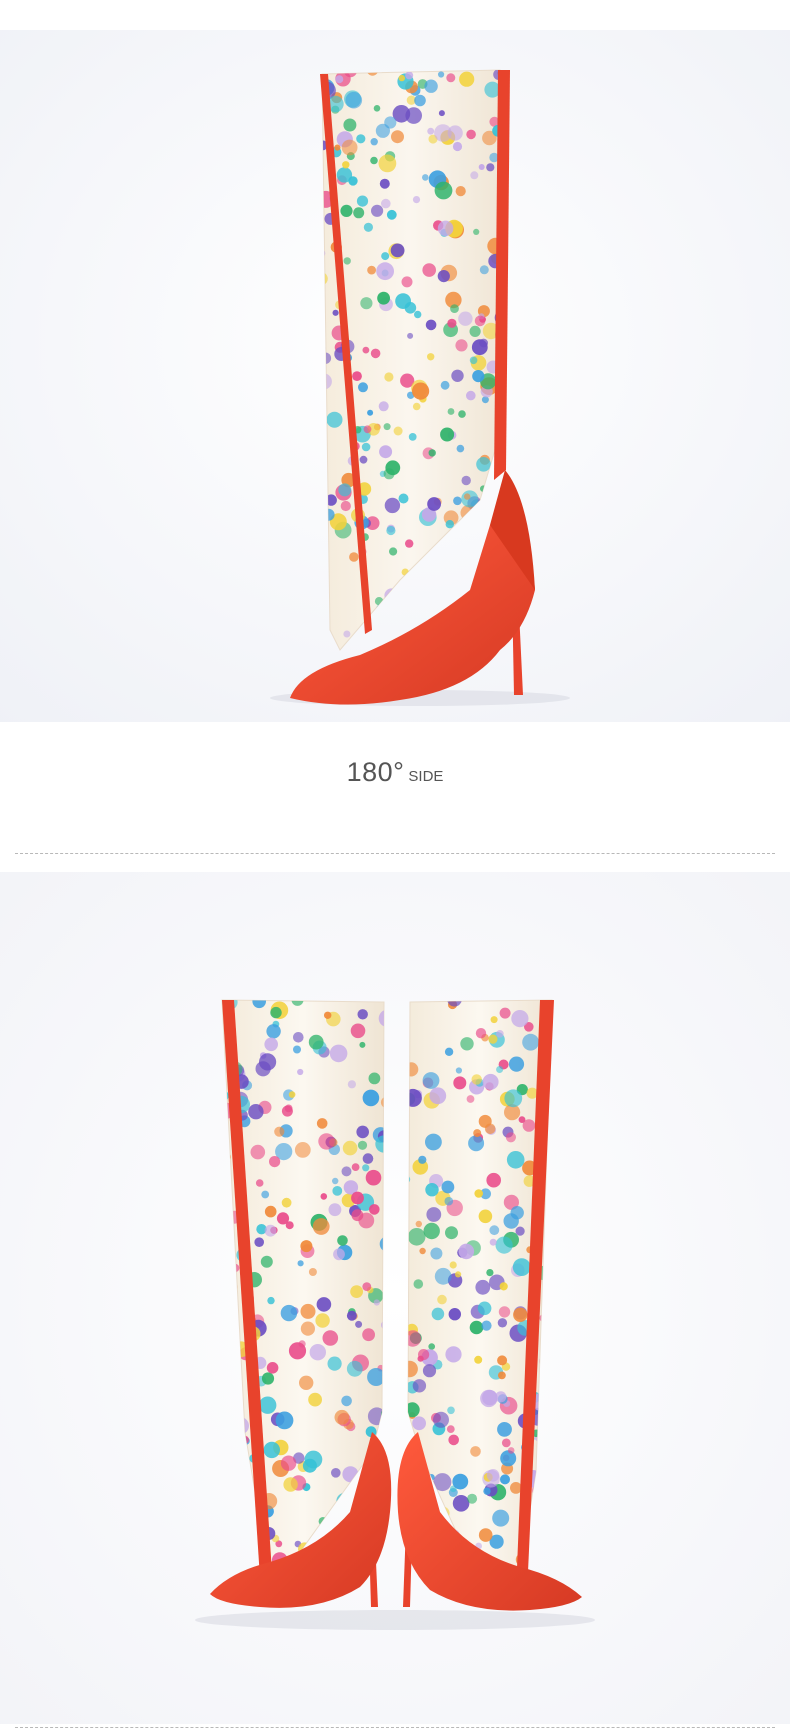 The width and height of the screenshot is (790, 1732). I want to click on side-label: SIDE, so click(426, 776).